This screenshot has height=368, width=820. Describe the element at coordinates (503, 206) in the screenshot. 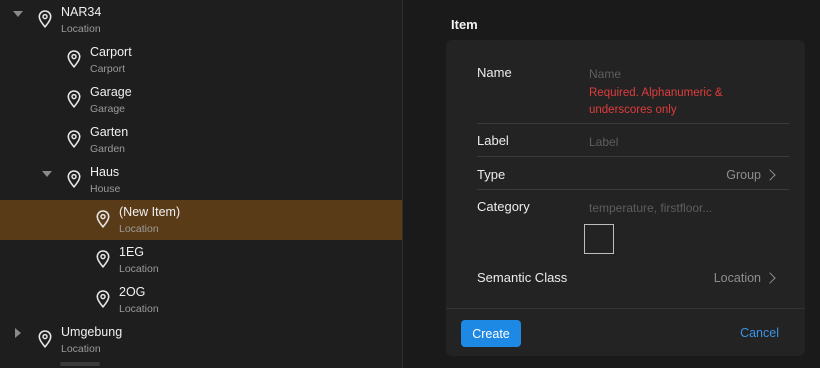

I see `category-label: Category` at that location.